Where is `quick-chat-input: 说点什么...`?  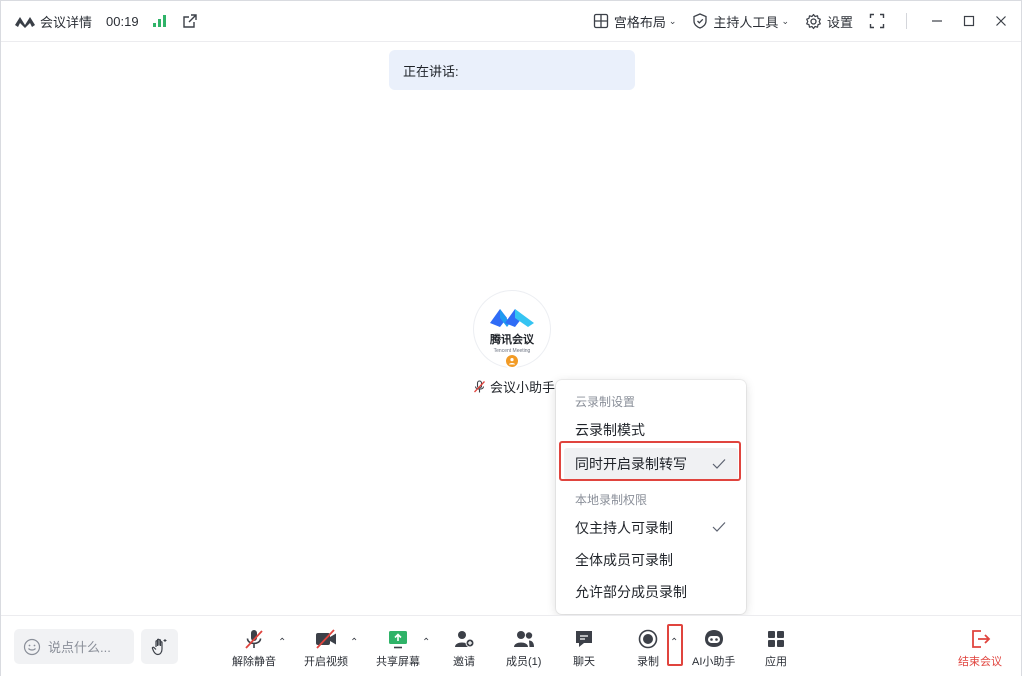
quick-chat-input: 说点什么... is located at coordinates (74, 646).